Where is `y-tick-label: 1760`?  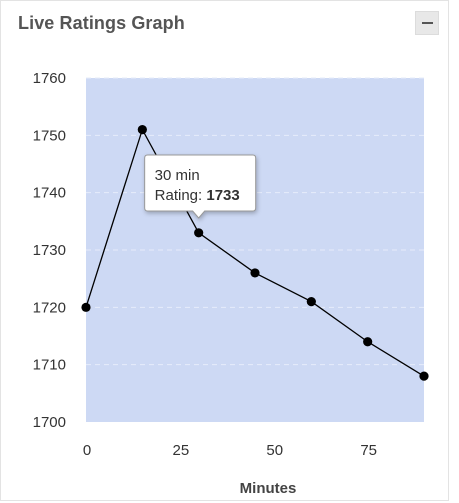
y-tick-label: 1760 is located at coordinates (49, 78).